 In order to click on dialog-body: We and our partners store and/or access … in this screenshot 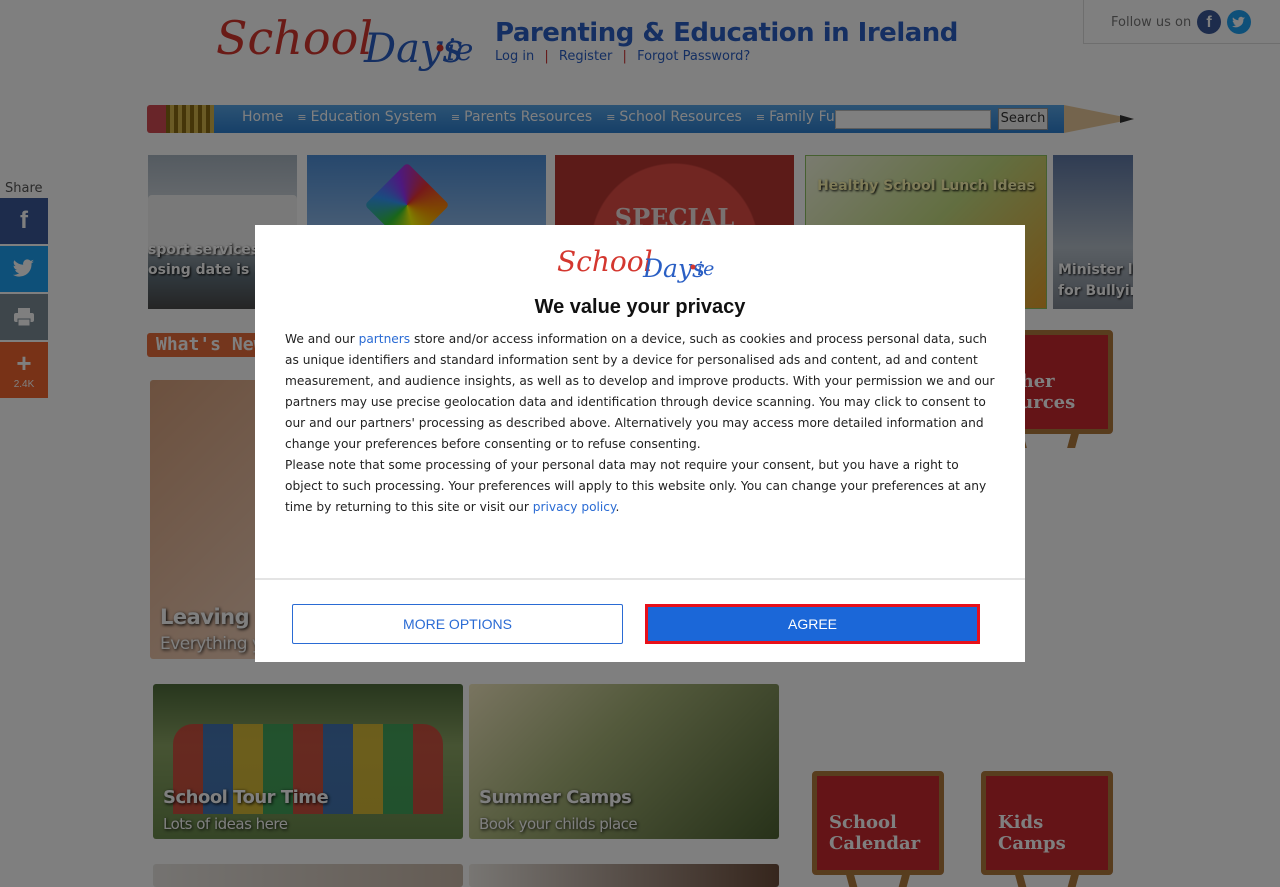, I will do `click(642, 423)`.